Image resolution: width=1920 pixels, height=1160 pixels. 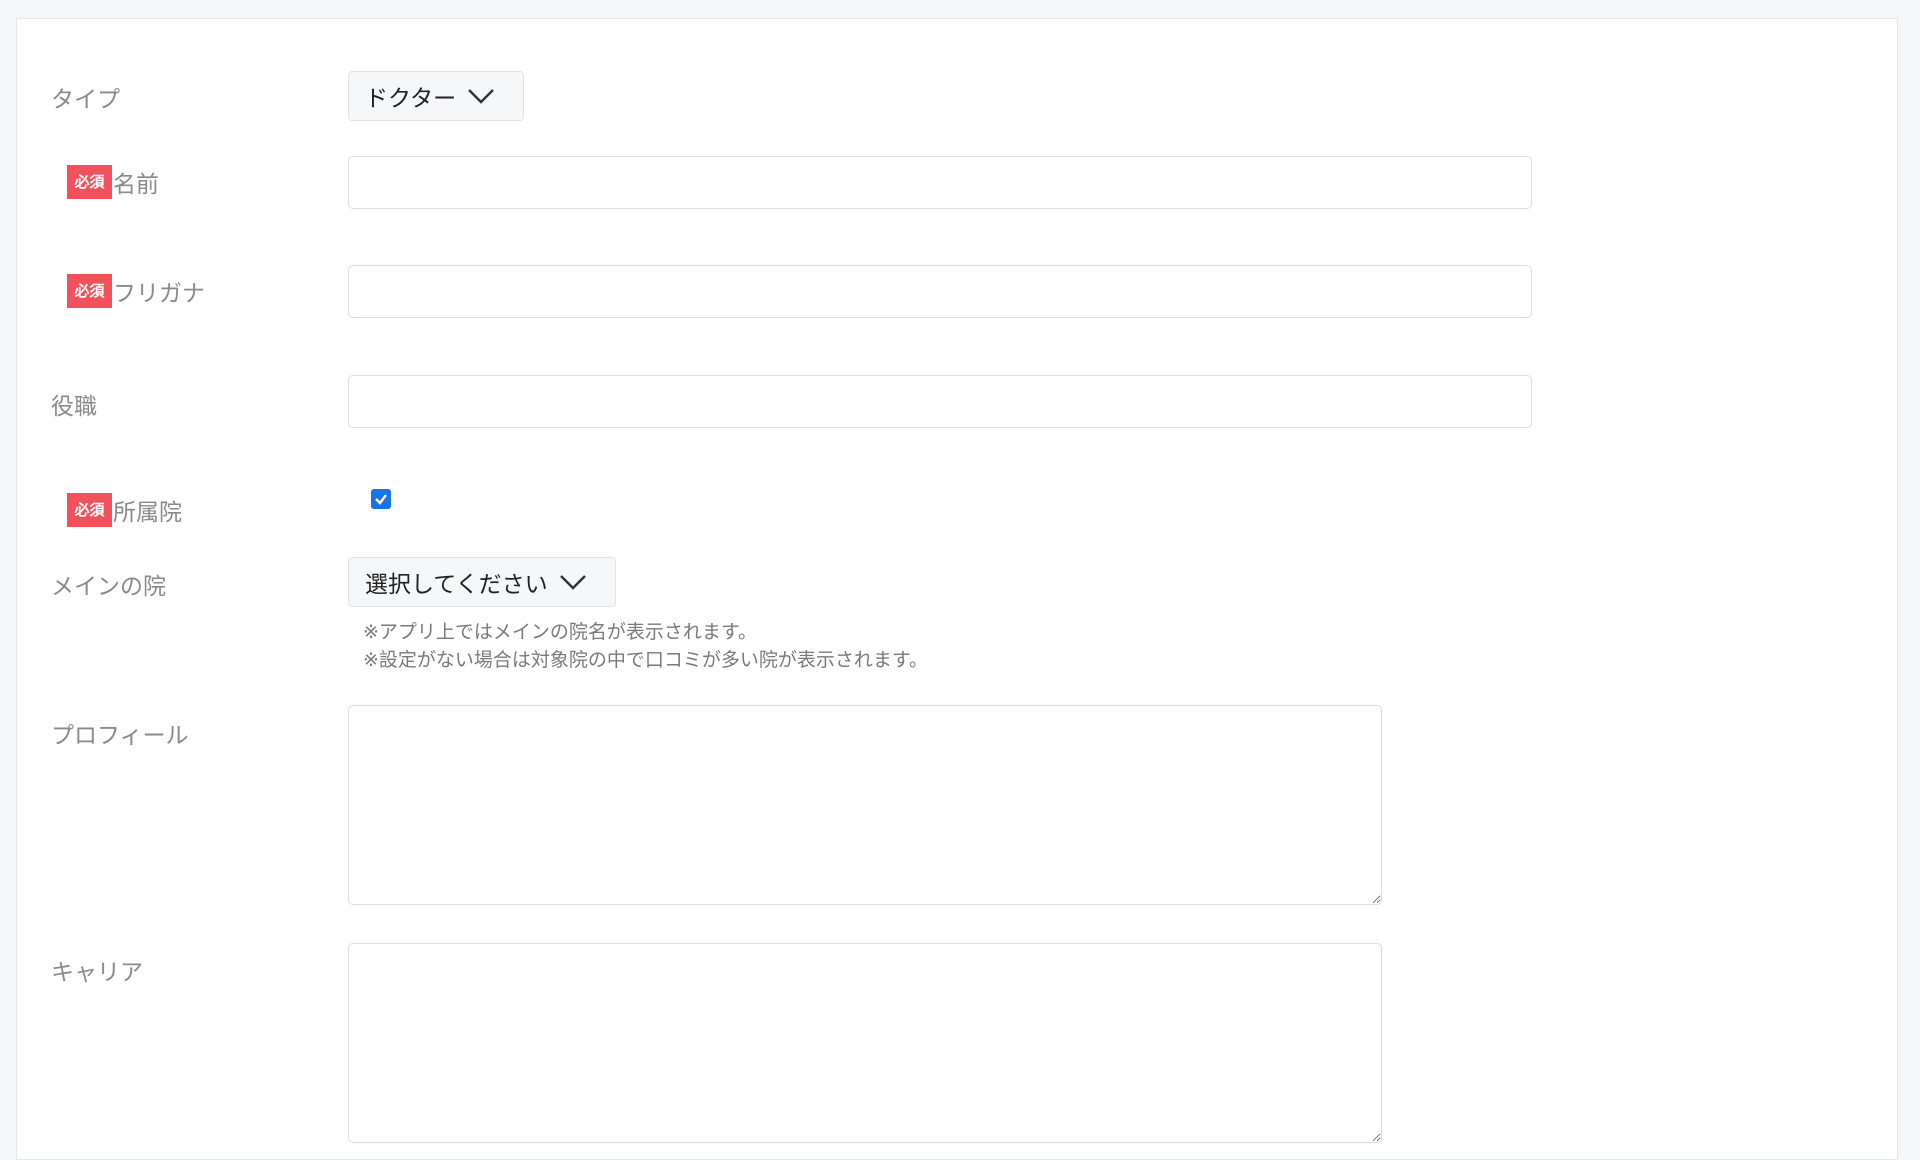 I want to click on furigana-label-text: フリガナ, so click(x=159, y=294).